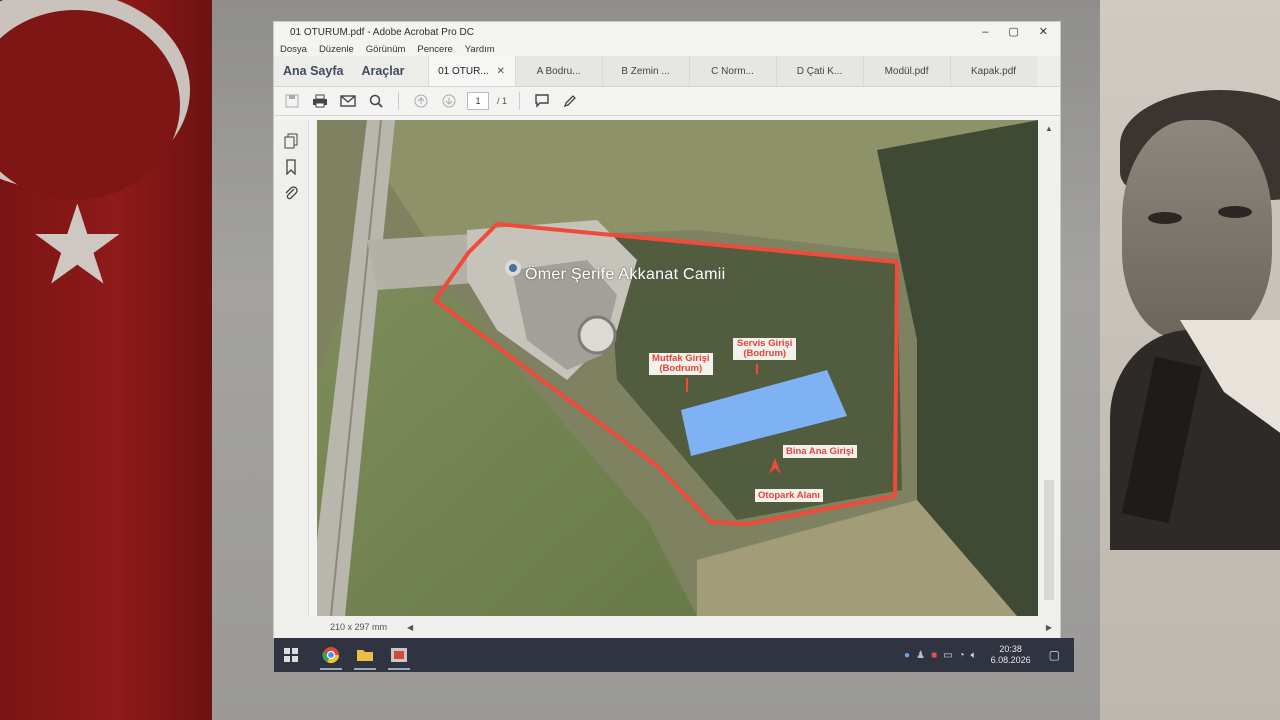 This screenshot has height=720, width=1280. What do you see at coordinates (667, 101) in the screenshot?
I see `toolbar: 1 / 1` at bounding box center [667, 101].